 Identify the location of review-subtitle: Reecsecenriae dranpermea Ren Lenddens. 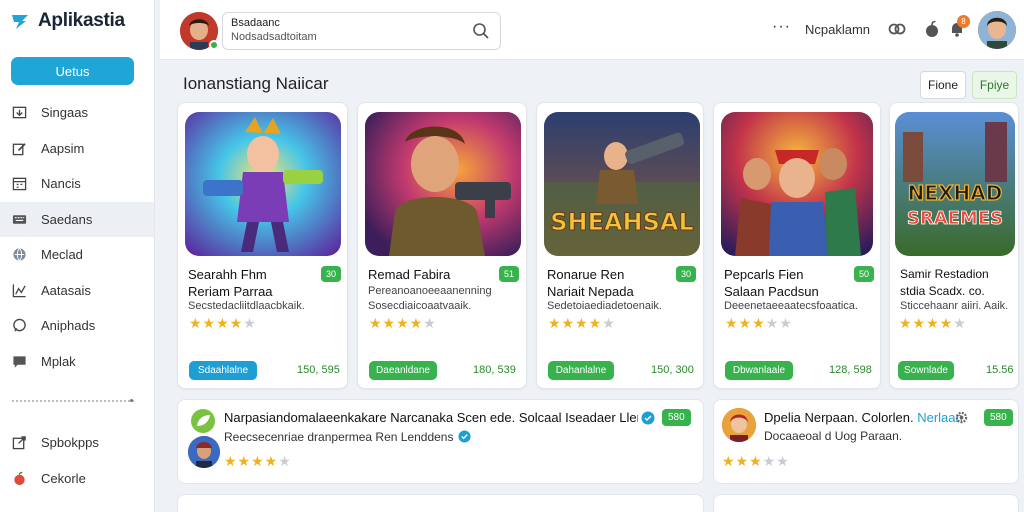
(339, 437).